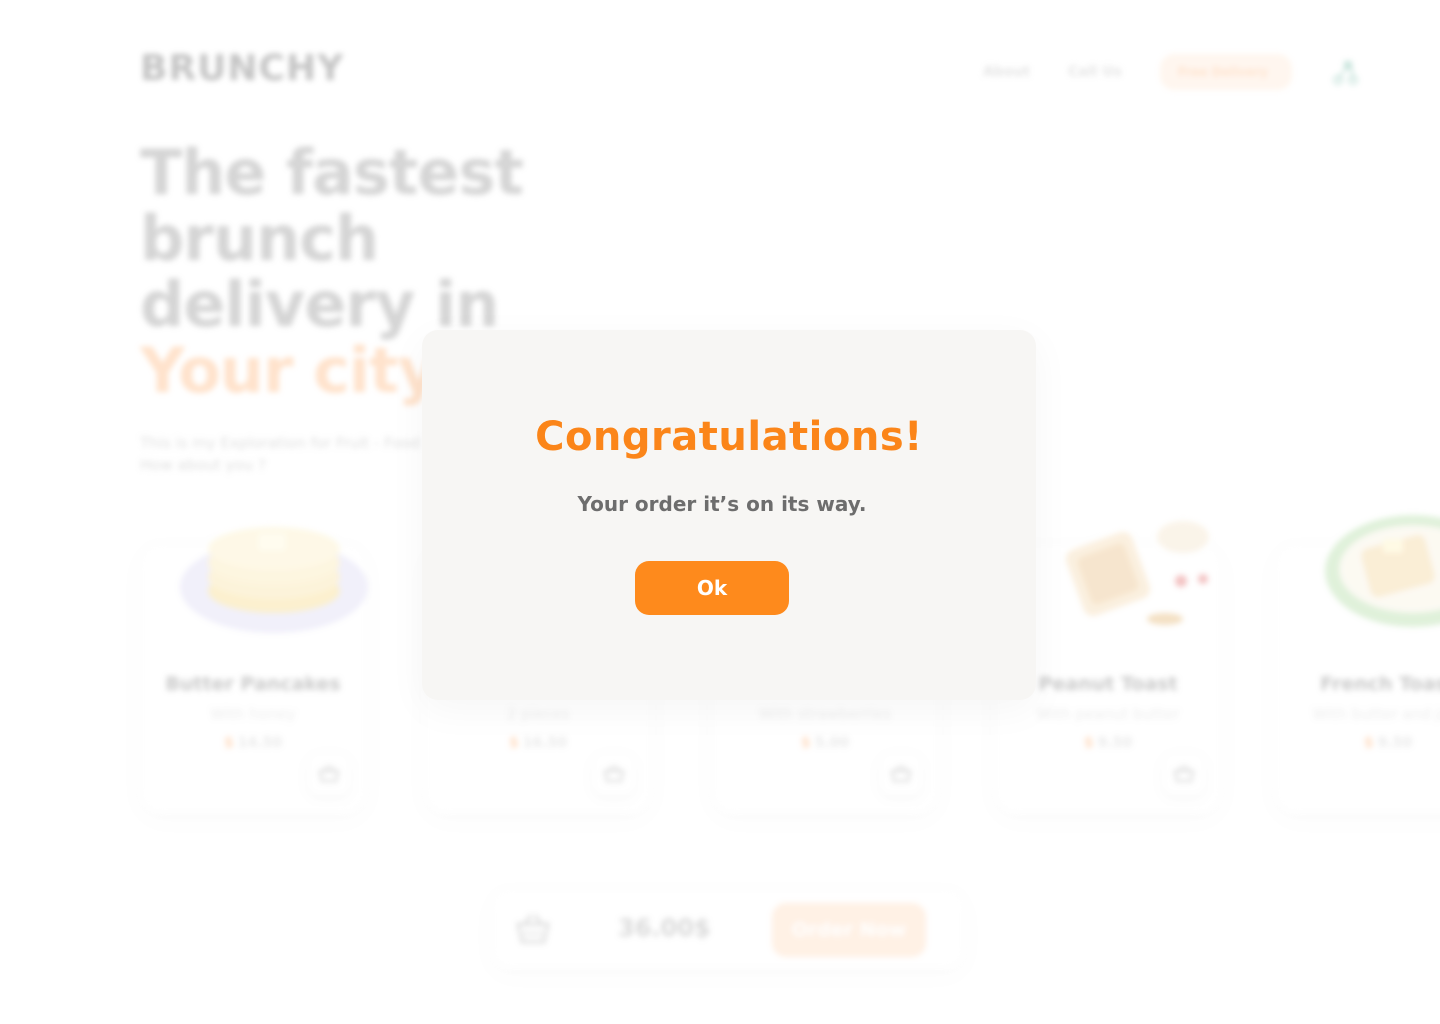  What do you see at coordinates (712, 588) in the screenshot?
I see `ok-button: Ok` at bounding box center [712, 588].